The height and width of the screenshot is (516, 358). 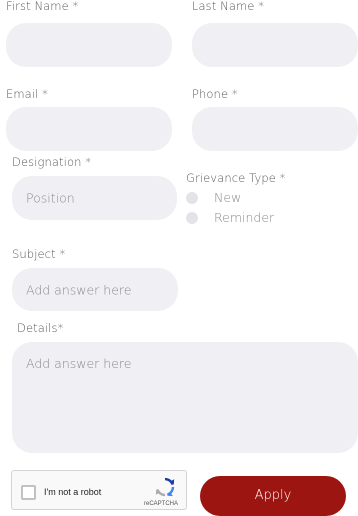 I want to click on grievance-option-new: New, so click(x=246, y=198).